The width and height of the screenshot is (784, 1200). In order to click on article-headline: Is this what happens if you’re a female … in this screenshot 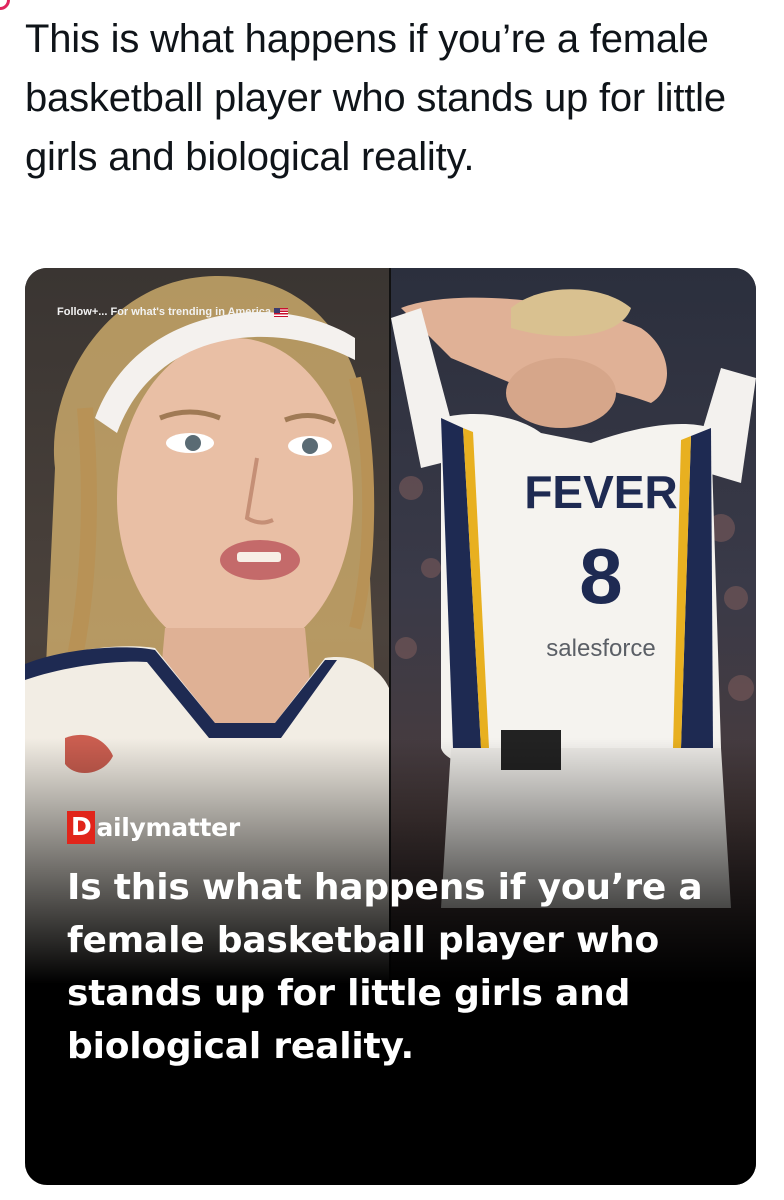, I will do `click(385, 967)`.